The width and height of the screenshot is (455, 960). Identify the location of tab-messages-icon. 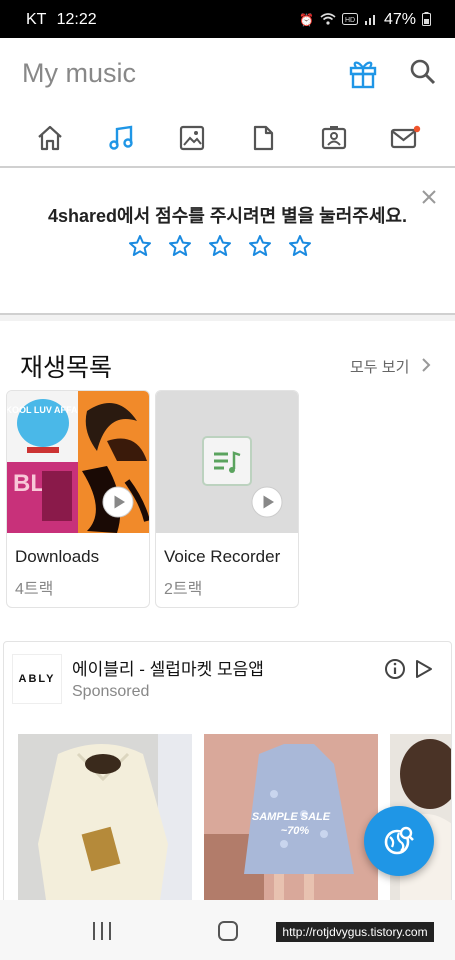
(405, 138).